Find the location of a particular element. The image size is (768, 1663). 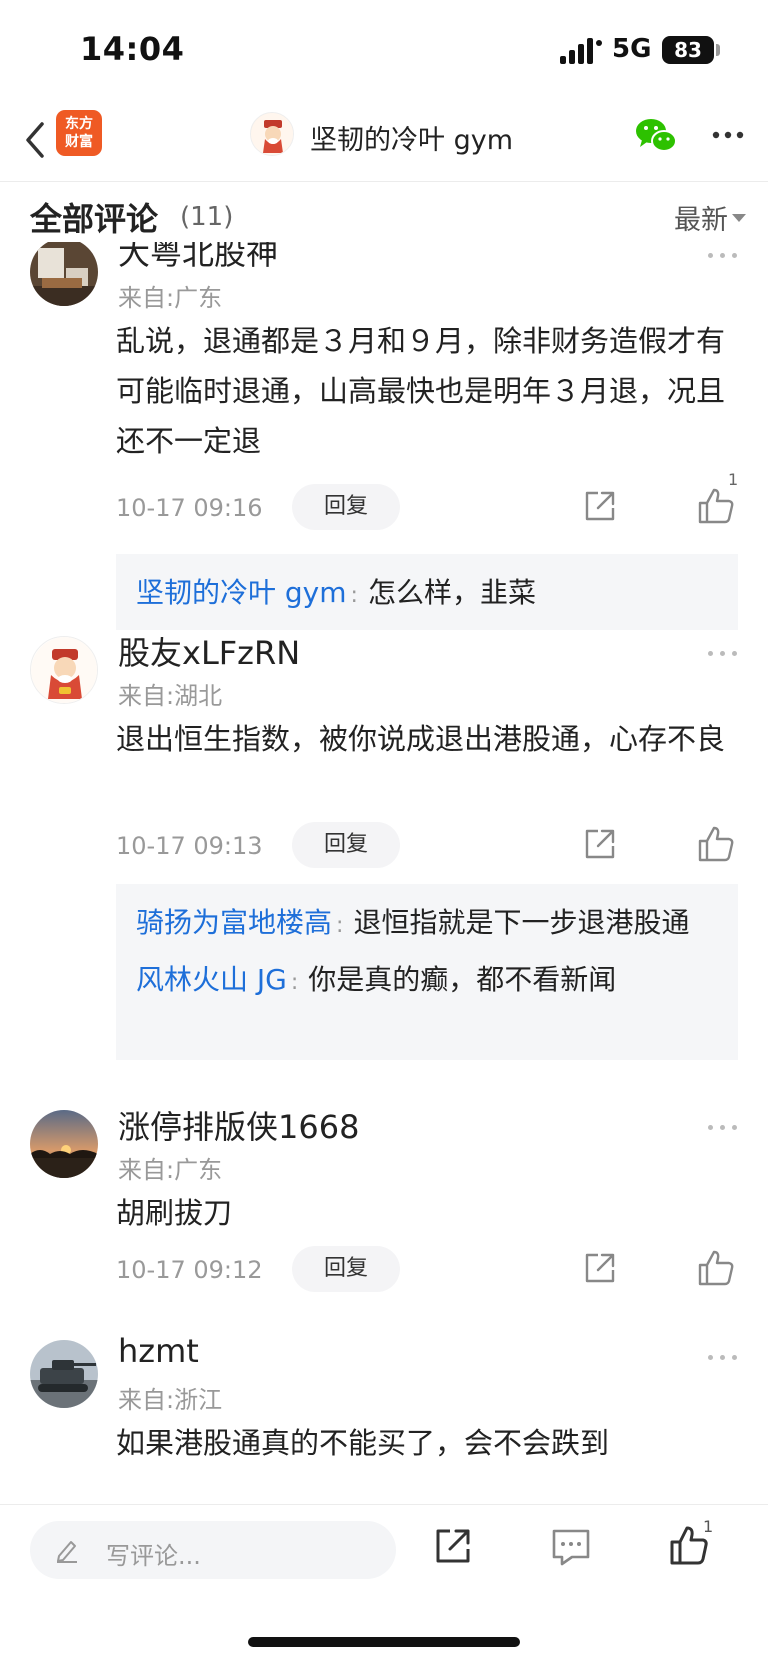

comments-count: (11) is located at coordinates (207, 217).